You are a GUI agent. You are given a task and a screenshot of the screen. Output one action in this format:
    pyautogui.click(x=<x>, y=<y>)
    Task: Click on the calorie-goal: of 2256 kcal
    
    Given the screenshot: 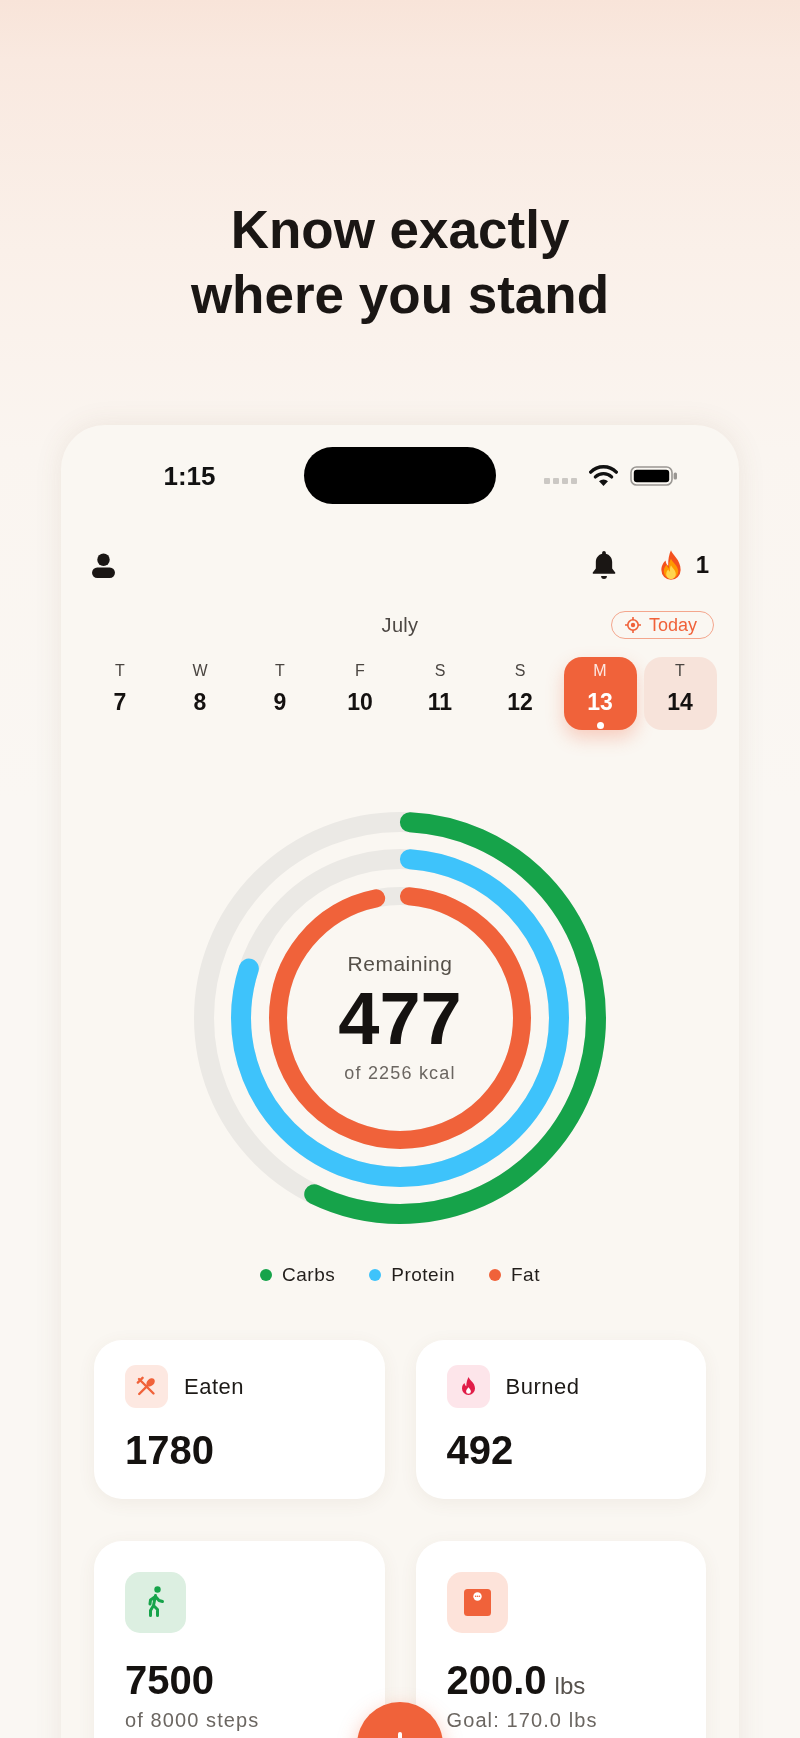 What is the action you would take?
    pyautogui.click(x=400, y=1073)
    